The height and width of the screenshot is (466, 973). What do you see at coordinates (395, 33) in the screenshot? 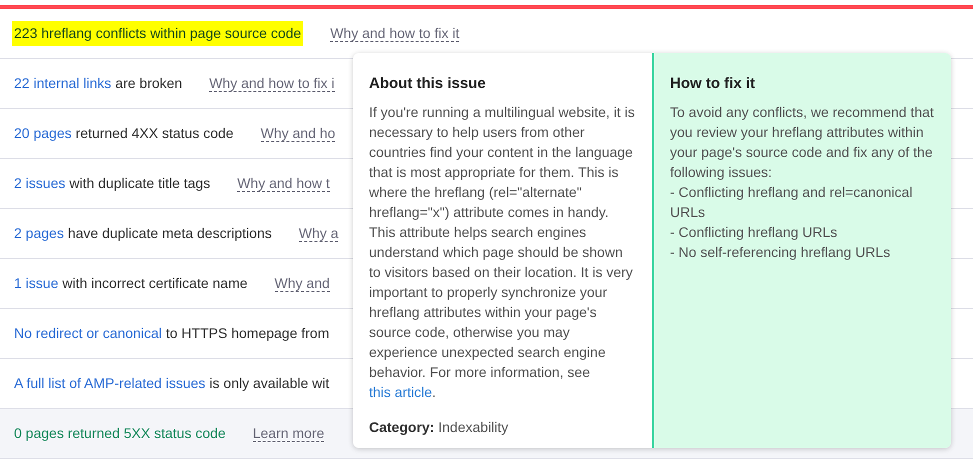
I see `help-link: Why and how to fix it` at bounding box center [395, 33].